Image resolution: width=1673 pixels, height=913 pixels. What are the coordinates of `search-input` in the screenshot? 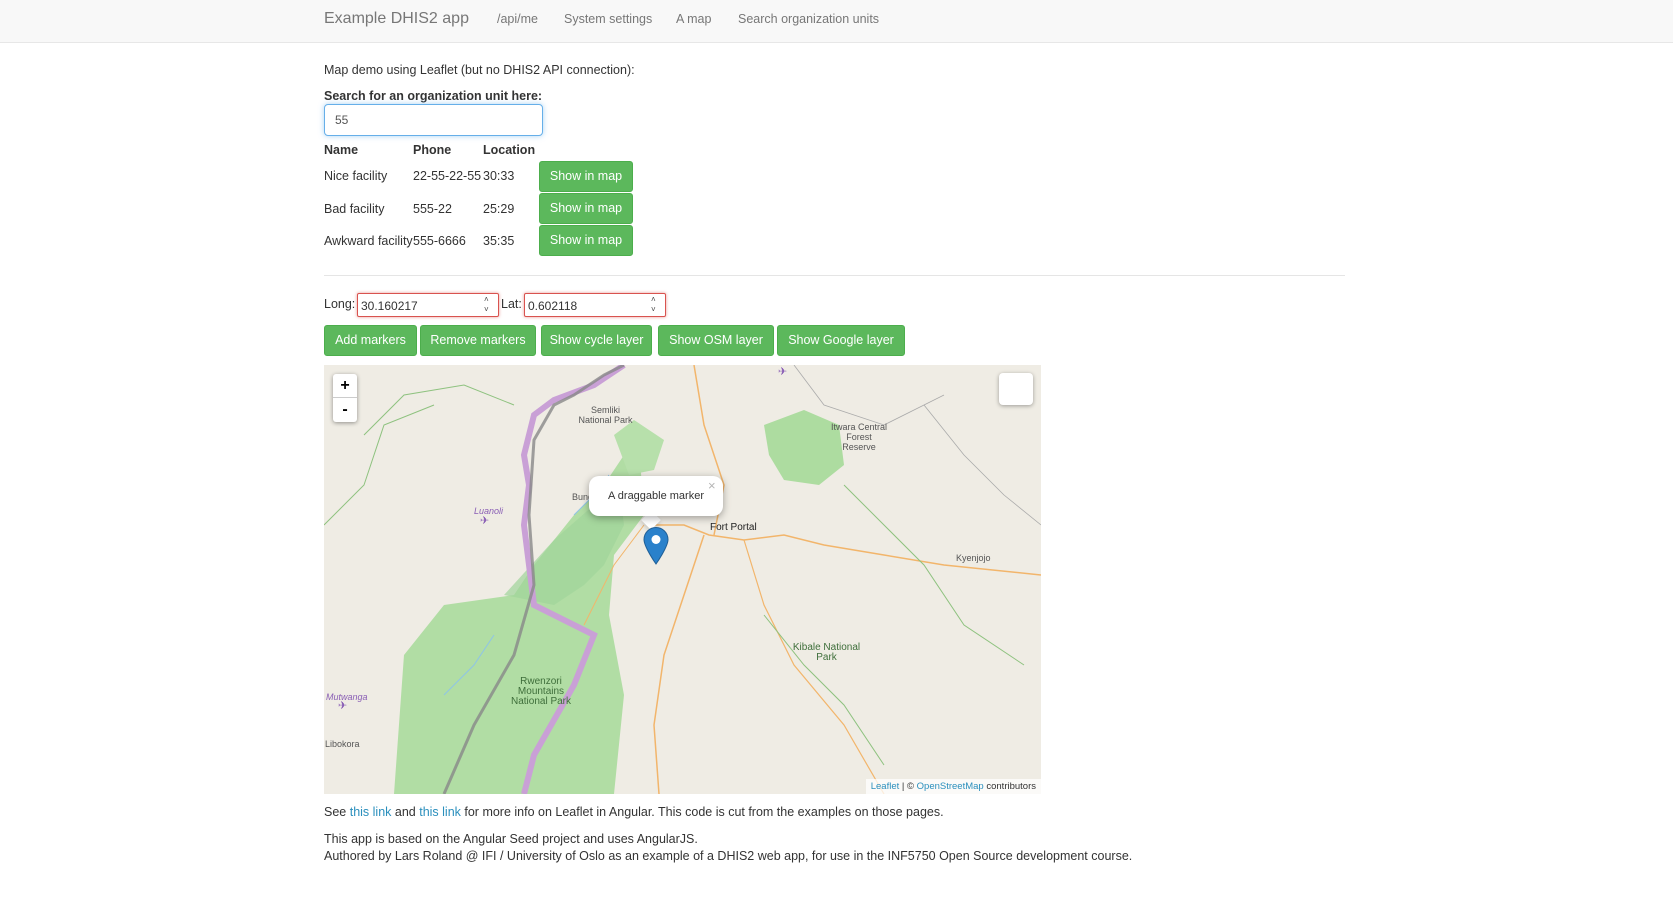 It's located at (433, 120).